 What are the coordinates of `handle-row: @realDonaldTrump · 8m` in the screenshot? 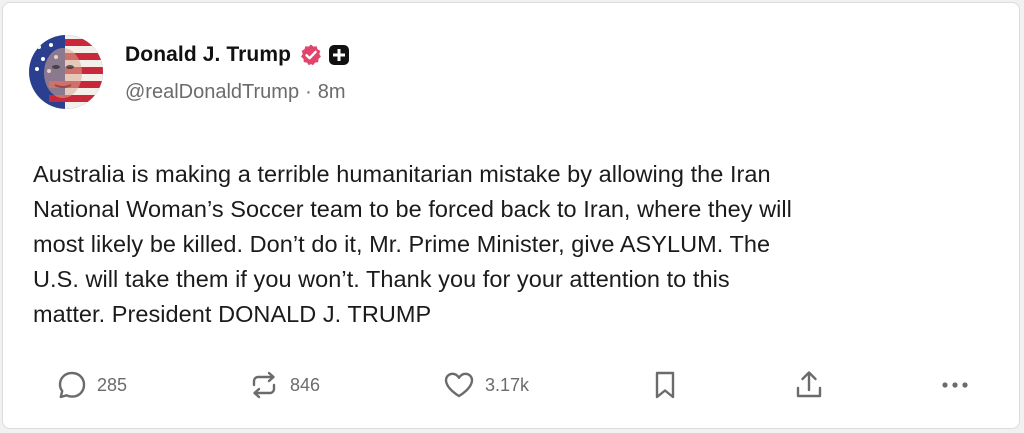 It's located at (237, 92).